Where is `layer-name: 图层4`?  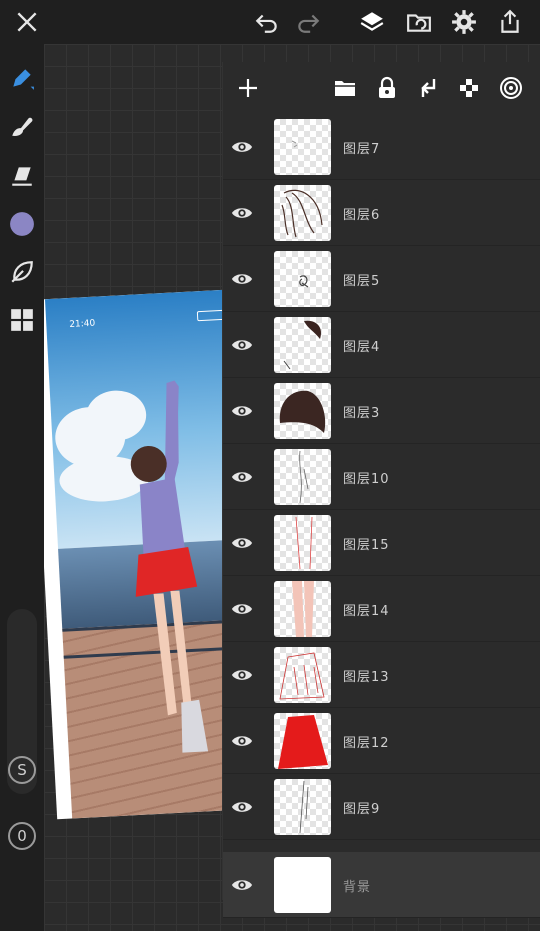 layer-name: 图层4 is located at coordinates (362, 347).